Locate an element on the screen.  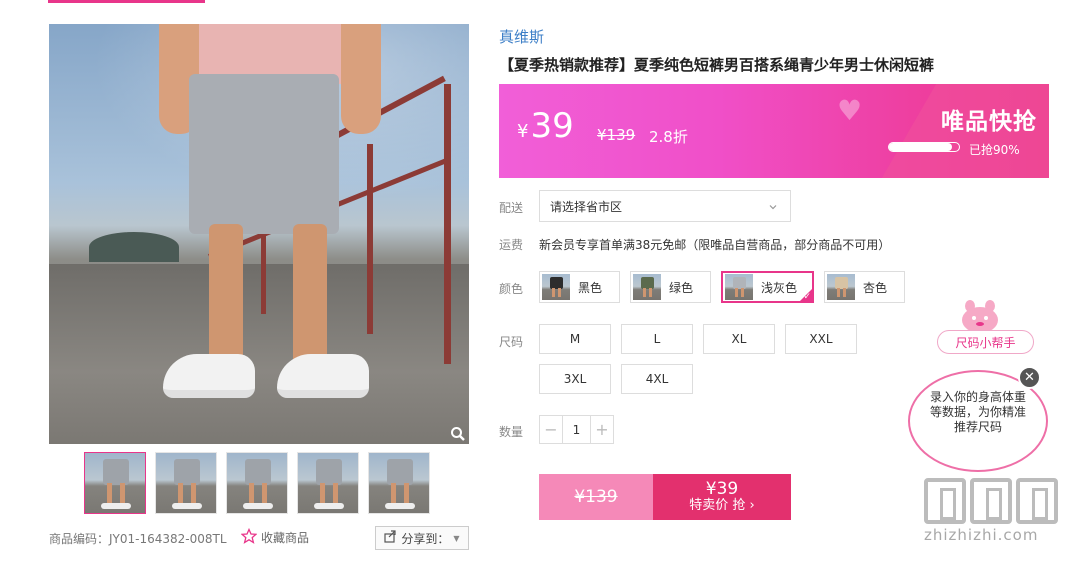
thumbnail-strip is located at coordinates (264, 483).